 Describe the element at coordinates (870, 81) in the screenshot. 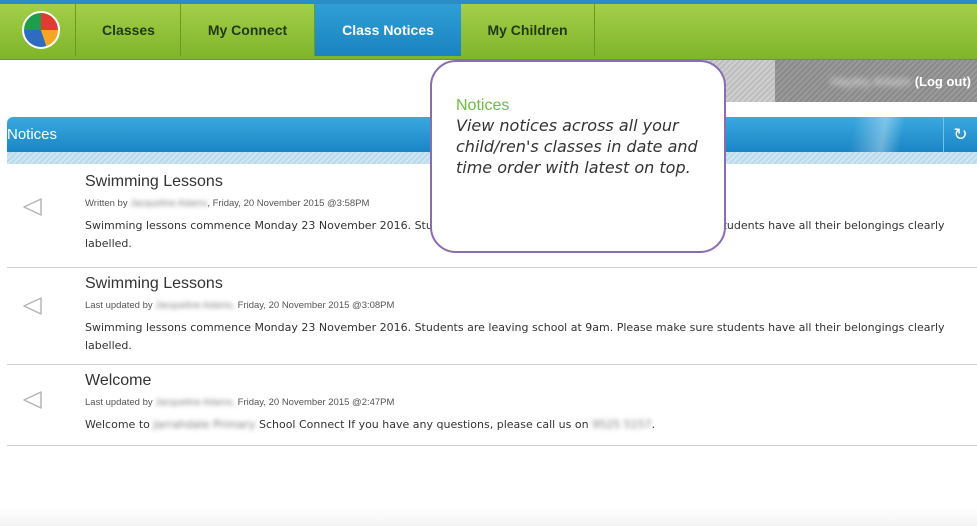

I see `user-name: Hayley Arkam` at that location.